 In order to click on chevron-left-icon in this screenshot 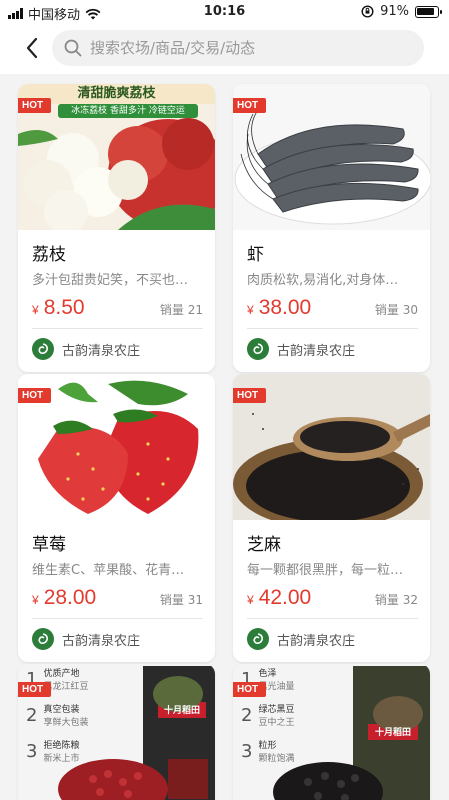, I will do `click(32, 48)`.